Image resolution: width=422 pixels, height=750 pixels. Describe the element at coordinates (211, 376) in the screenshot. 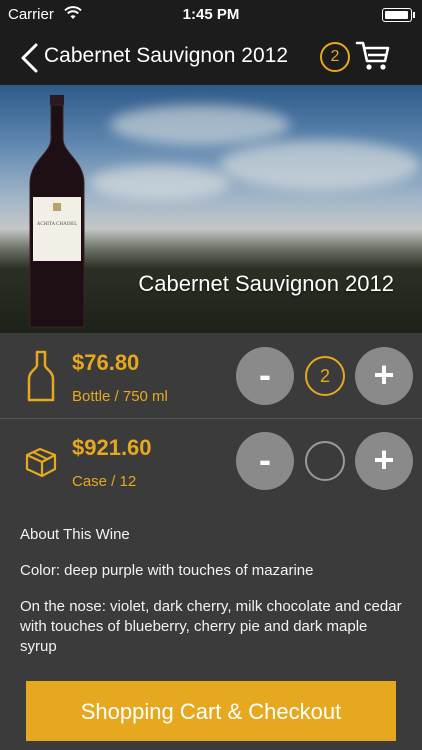

I see `bottle-option-row: $76.80 Bottle / 750 ml - 2 +` at that location.